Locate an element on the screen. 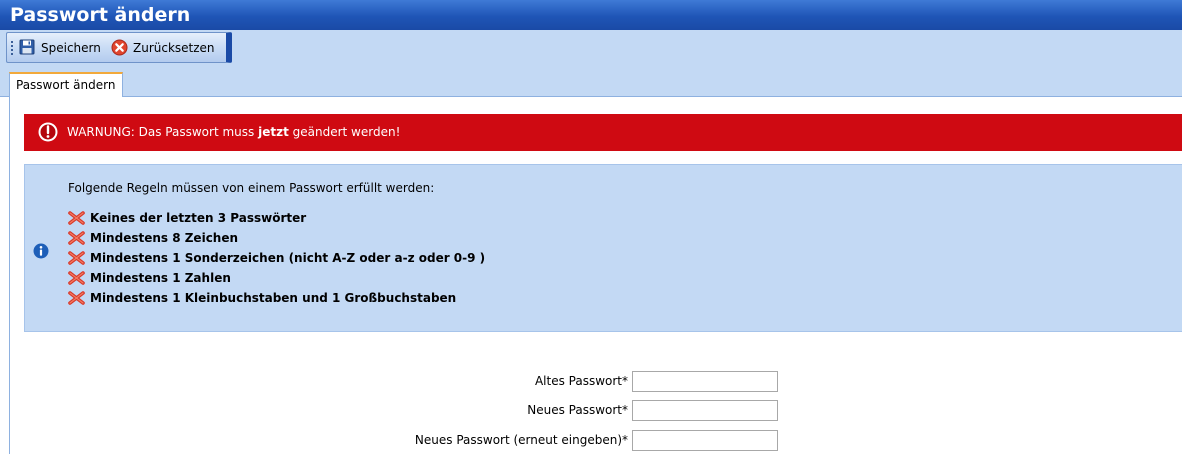 This screenshot has height=454, width=1182. confirm-password-input is located at coordinates (705, 440).